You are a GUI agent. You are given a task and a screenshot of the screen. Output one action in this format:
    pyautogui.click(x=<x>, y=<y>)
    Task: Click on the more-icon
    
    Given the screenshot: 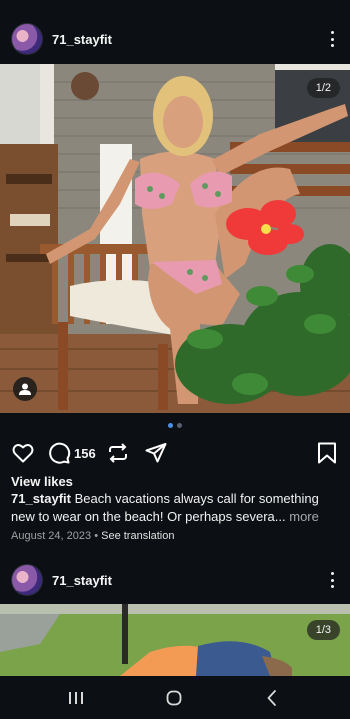 What is the action you would take?
    pyautogui.click(x=332, y=39)
    